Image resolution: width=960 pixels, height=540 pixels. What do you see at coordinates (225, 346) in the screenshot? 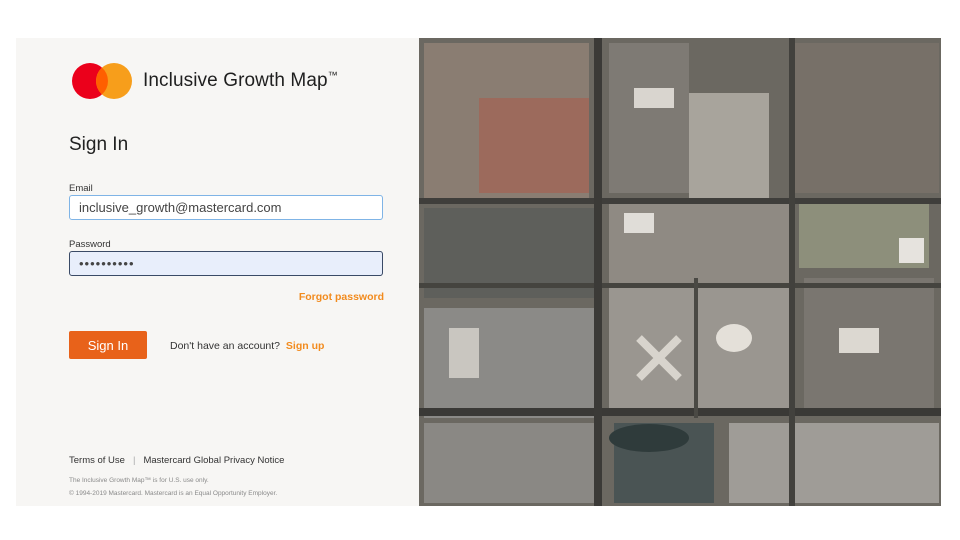
I see `no-account-text: Don't have an account?` at bounding box center [225, 346].